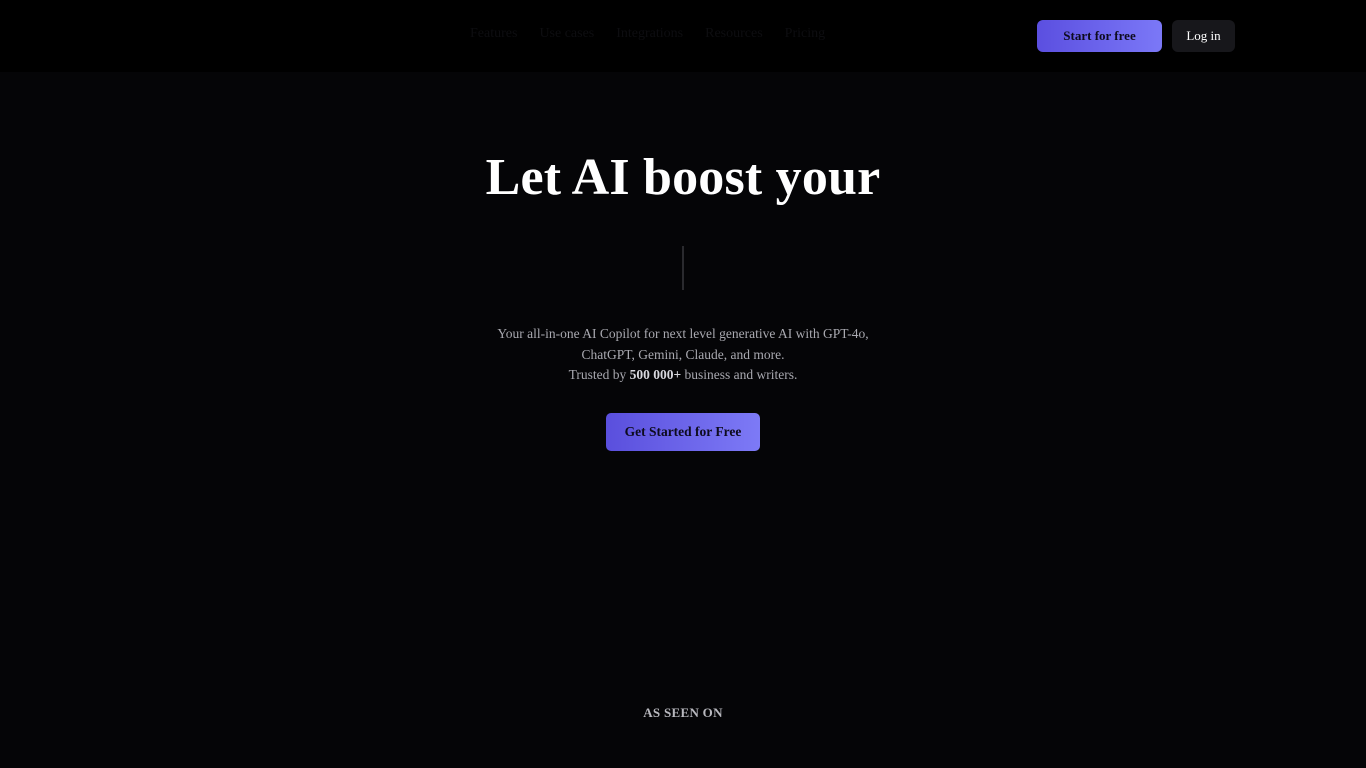 The image size is (1366, 768). I want to click on log-in-button: Log in, so click(1203, 36).